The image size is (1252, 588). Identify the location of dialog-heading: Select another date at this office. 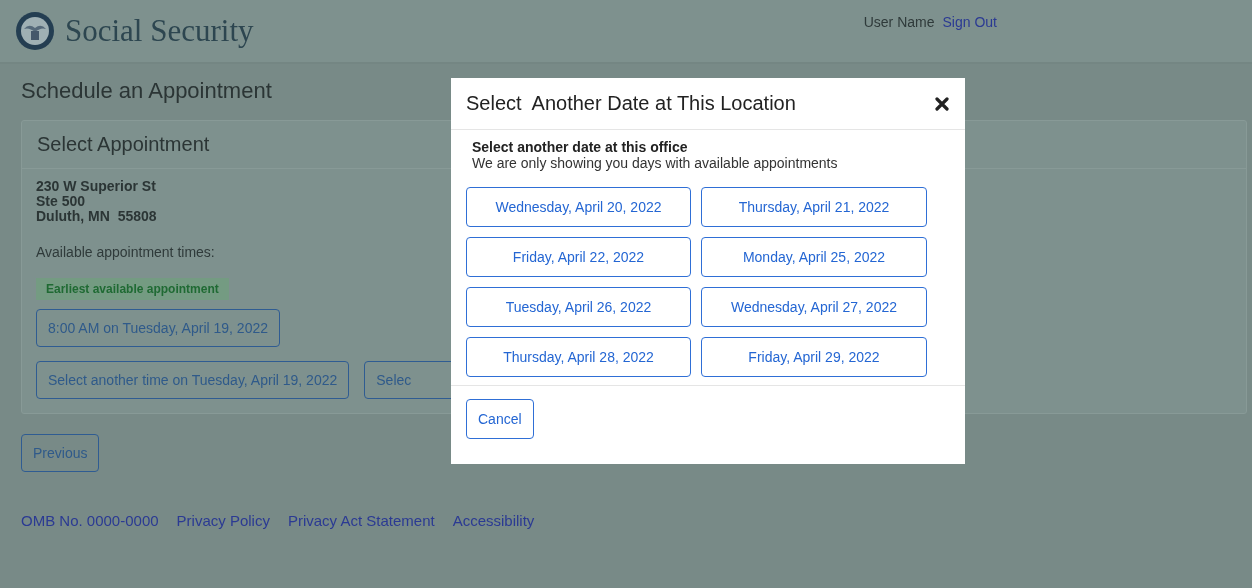
(580, 147).